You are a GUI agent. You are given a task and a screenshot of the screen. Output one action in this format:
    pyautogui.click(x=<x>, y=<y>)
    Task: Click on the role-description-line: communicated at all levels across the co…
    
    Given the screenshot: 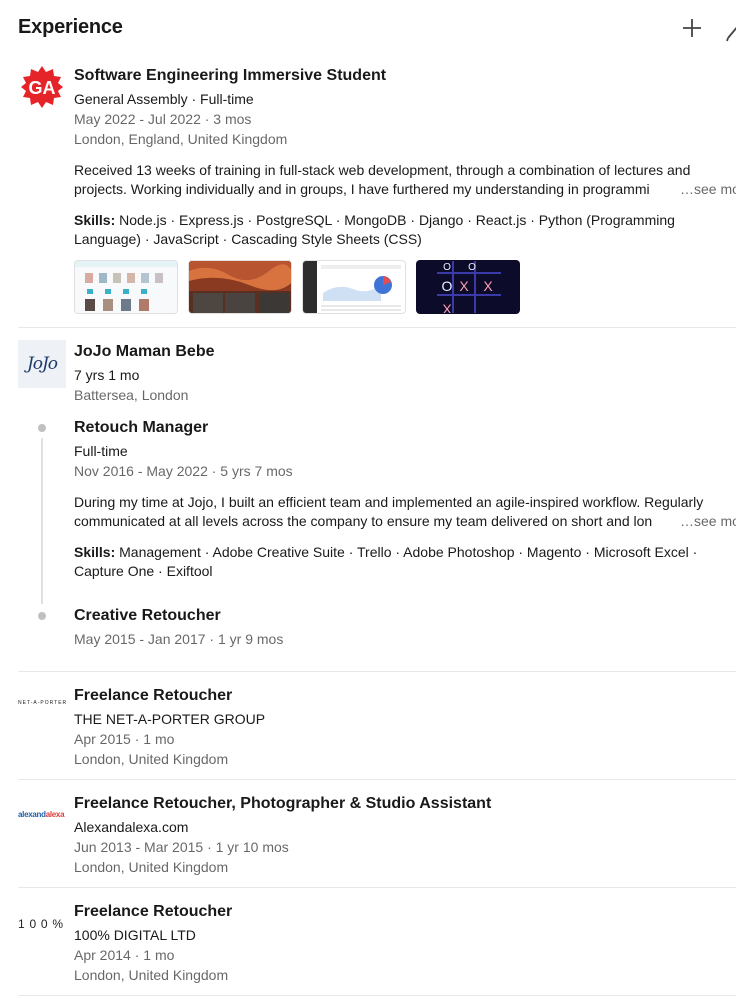 What is the action you would take?
    pyautogui.click(x=363, y=521)
    